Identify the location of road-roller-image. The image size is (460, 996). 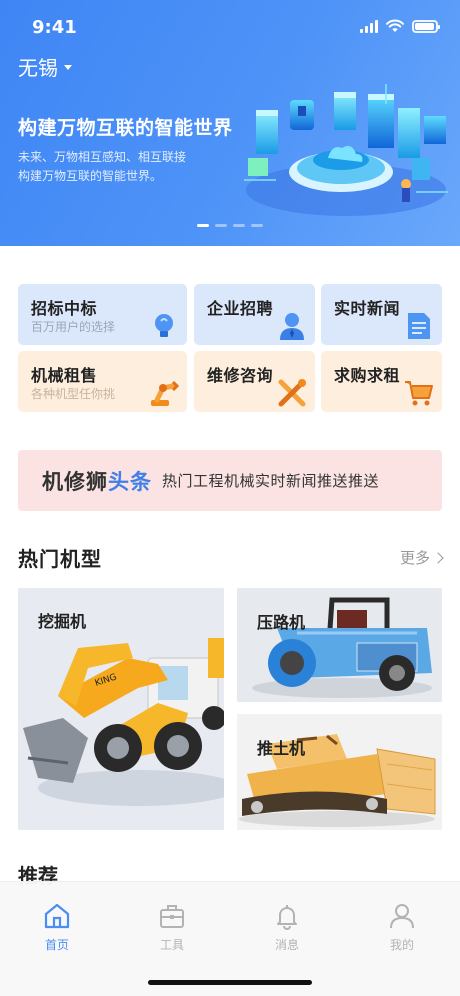
(339, 645).